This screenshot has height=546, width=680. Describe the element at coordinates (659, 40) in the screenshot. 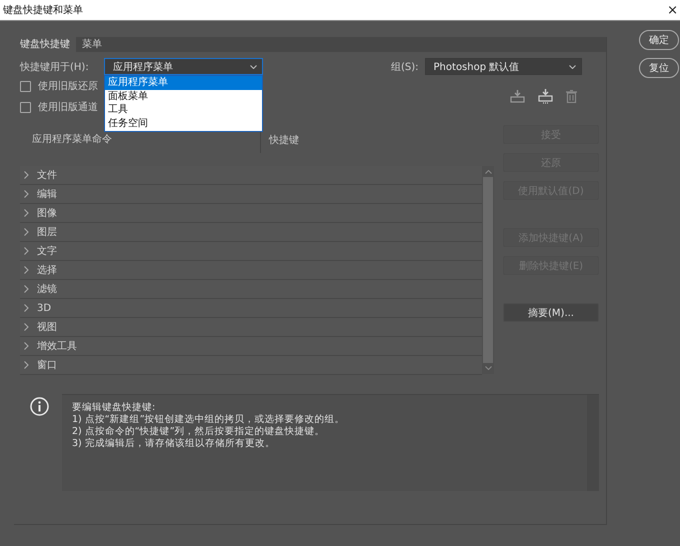

I see `dialog-button: 确定` at that location.